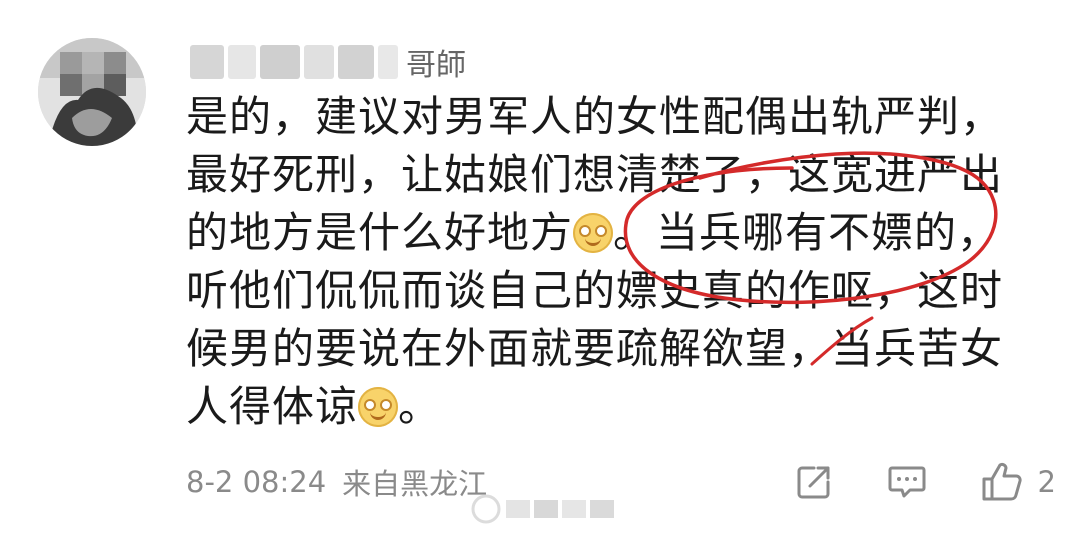  I want to click on comment-icon, so click(907, 482).